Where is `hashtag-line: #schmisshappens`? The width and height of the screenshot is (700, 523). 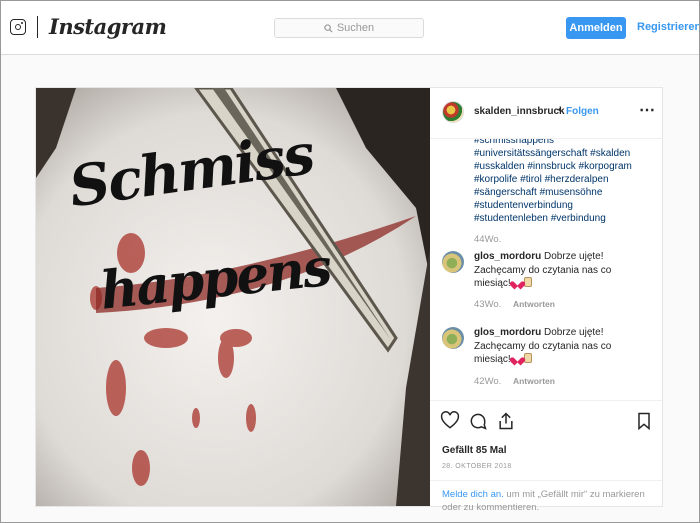
hashtag-line: #schmisshappens is located at coordinates (564, 143).